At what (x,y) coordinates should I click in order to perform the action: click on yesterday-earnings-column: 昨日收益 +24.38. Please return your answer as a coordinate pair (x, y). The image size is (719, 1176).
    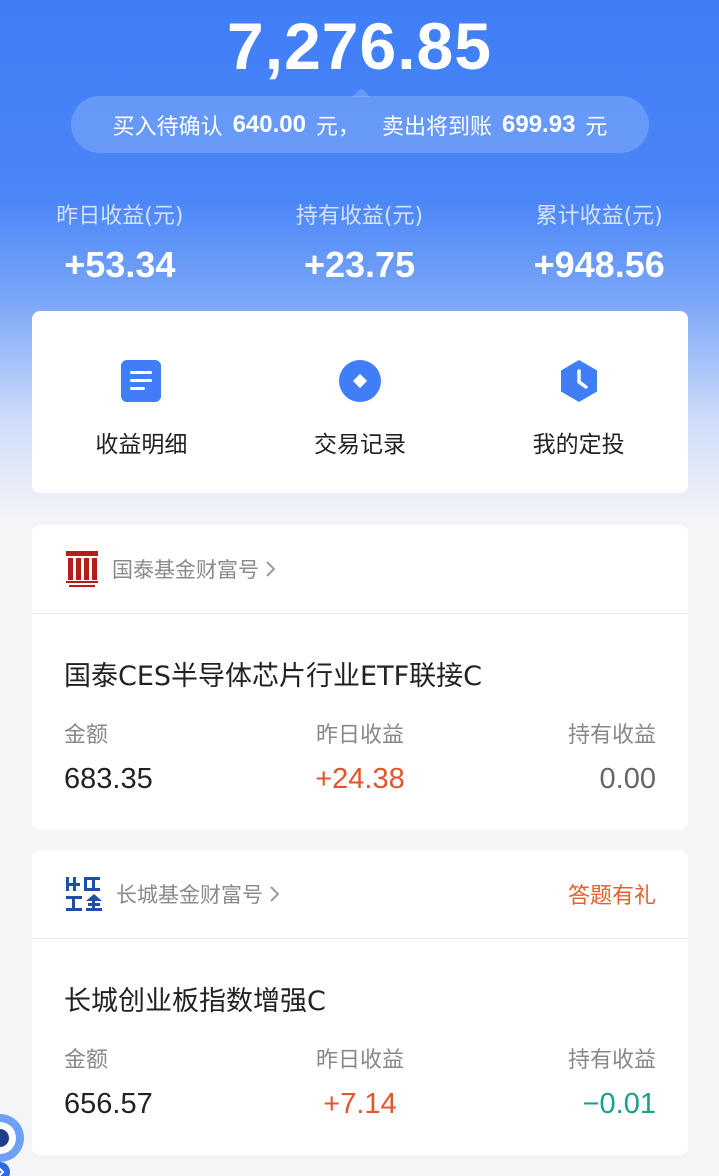
    Looking at the image, I should click on (359, 756).